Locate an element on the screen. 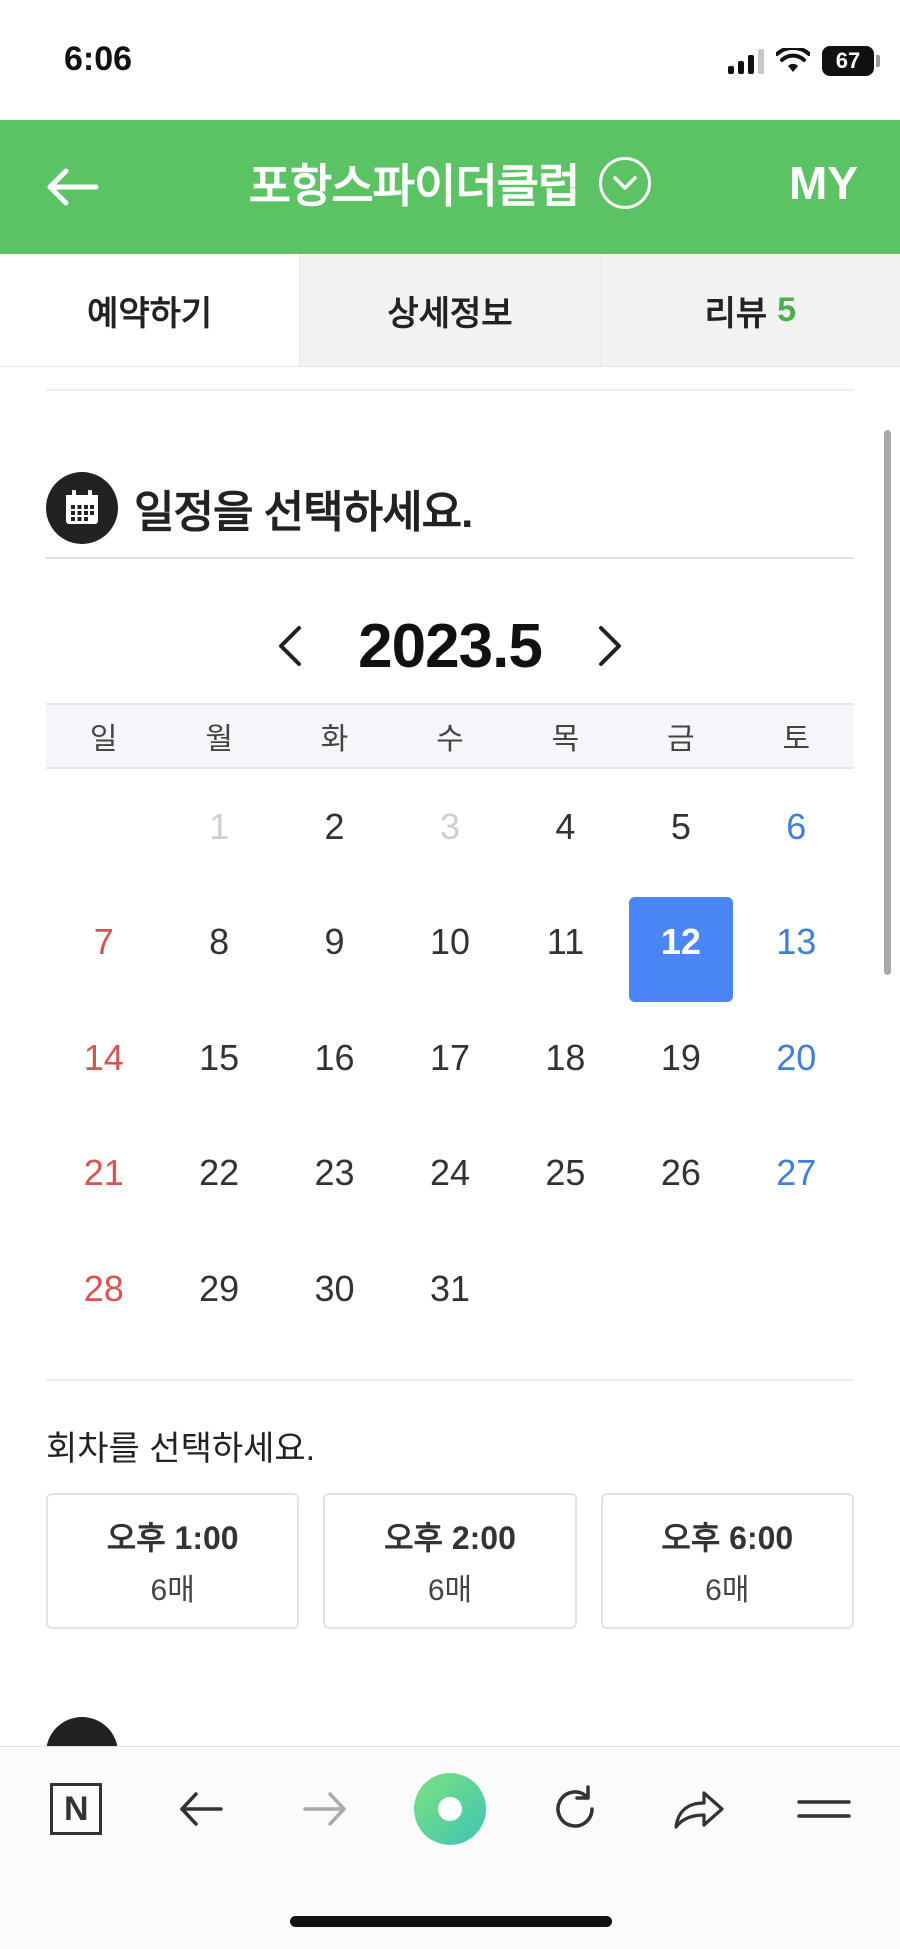  app-header: 포항스파이더클럽 MY is located at coordinates (450, 187).